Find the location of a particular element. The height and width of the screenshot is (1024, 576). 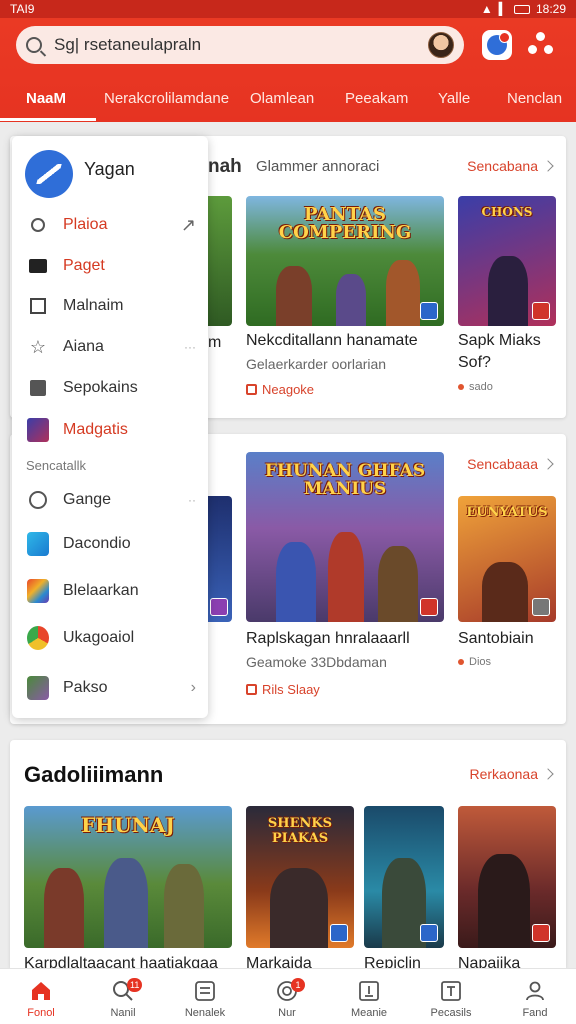

nav-face: 1 Nur is located at coordinates (287, 996).